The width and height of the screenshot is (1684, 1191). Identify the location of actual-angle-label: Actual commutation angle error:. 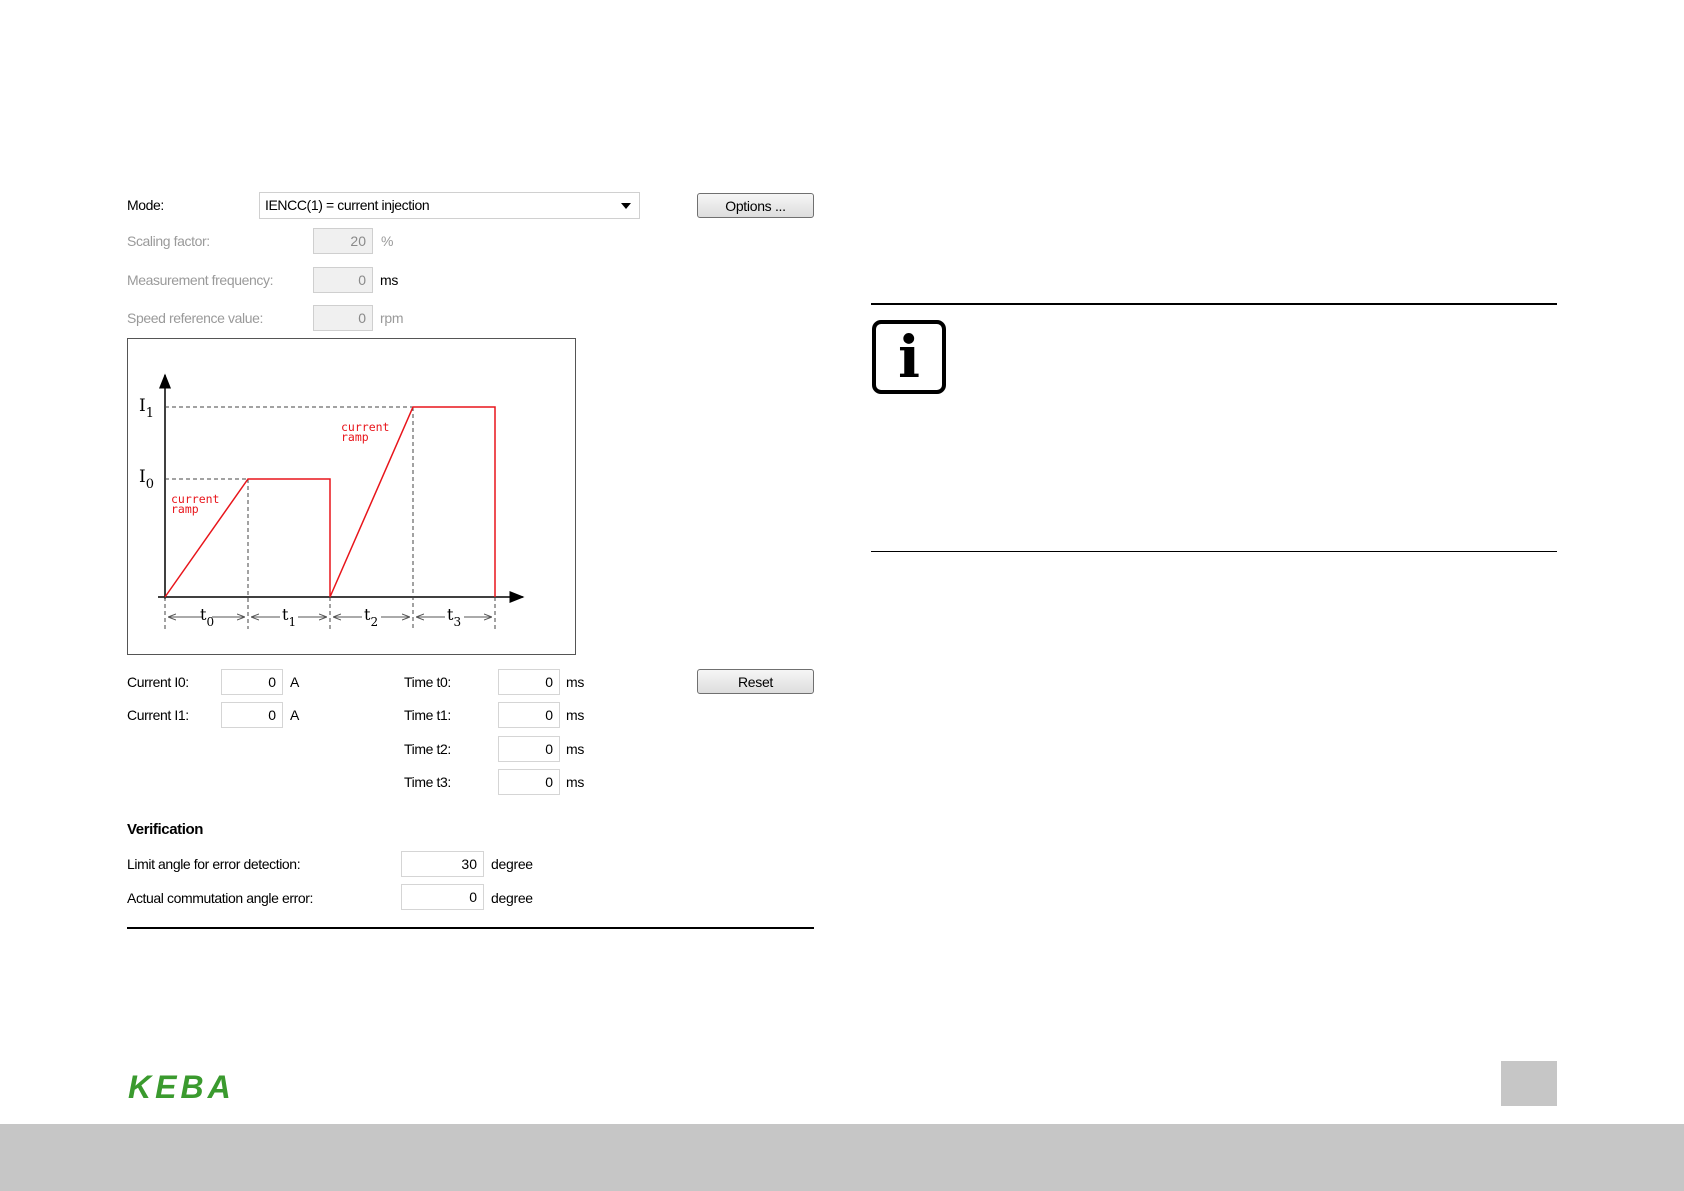
(220, 898).